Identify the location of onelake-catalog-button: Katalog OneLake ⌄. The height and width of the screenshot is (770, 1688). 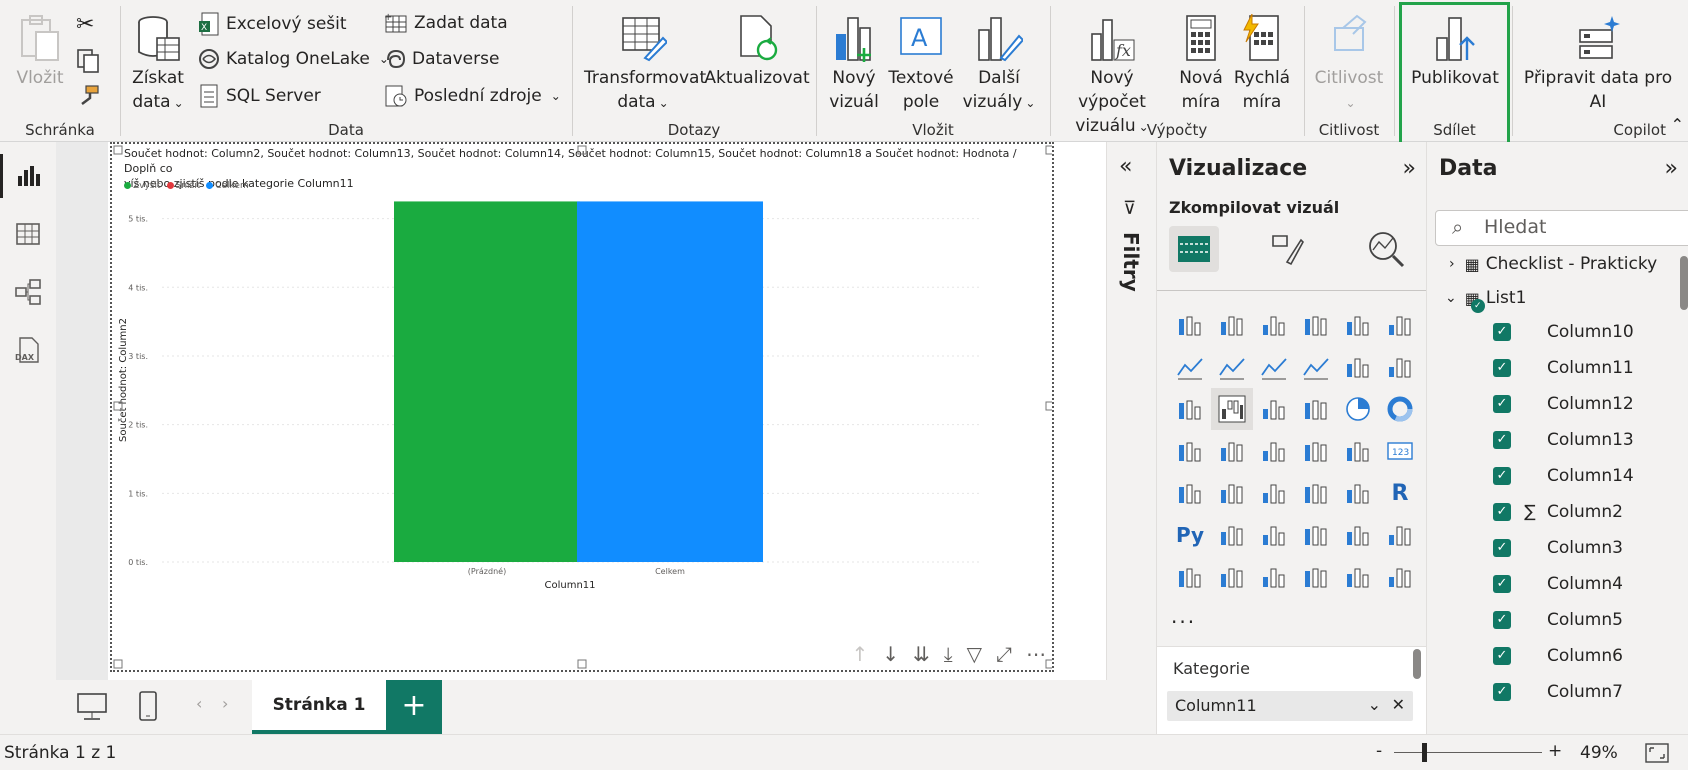
(293, 59).